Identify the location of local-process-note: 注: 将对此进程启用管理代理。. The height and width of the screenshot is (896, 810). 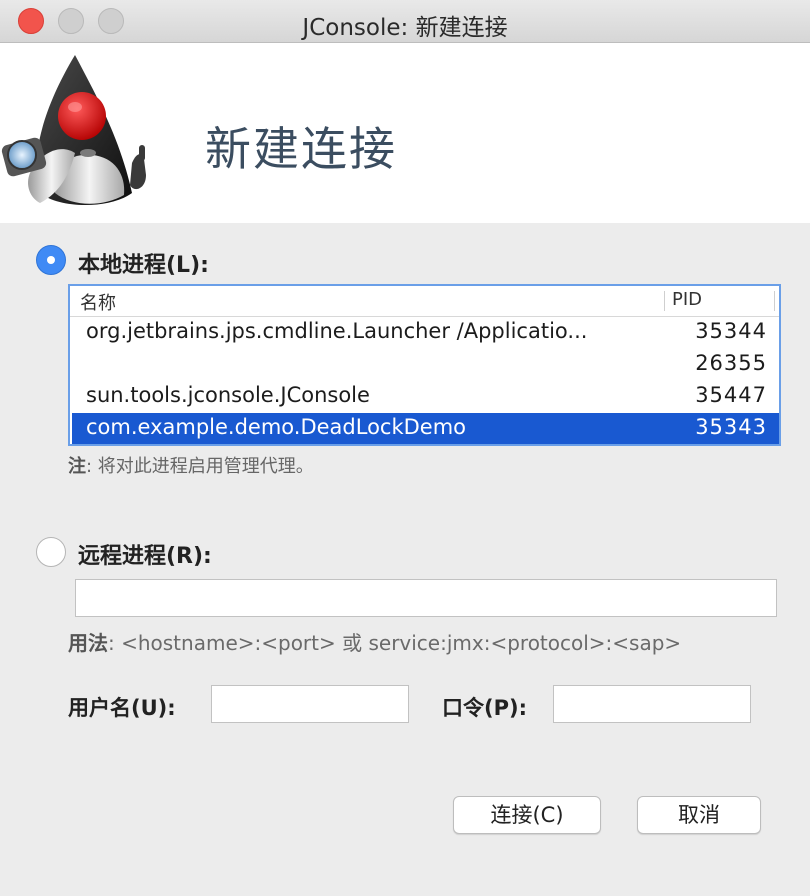
(191, 465).